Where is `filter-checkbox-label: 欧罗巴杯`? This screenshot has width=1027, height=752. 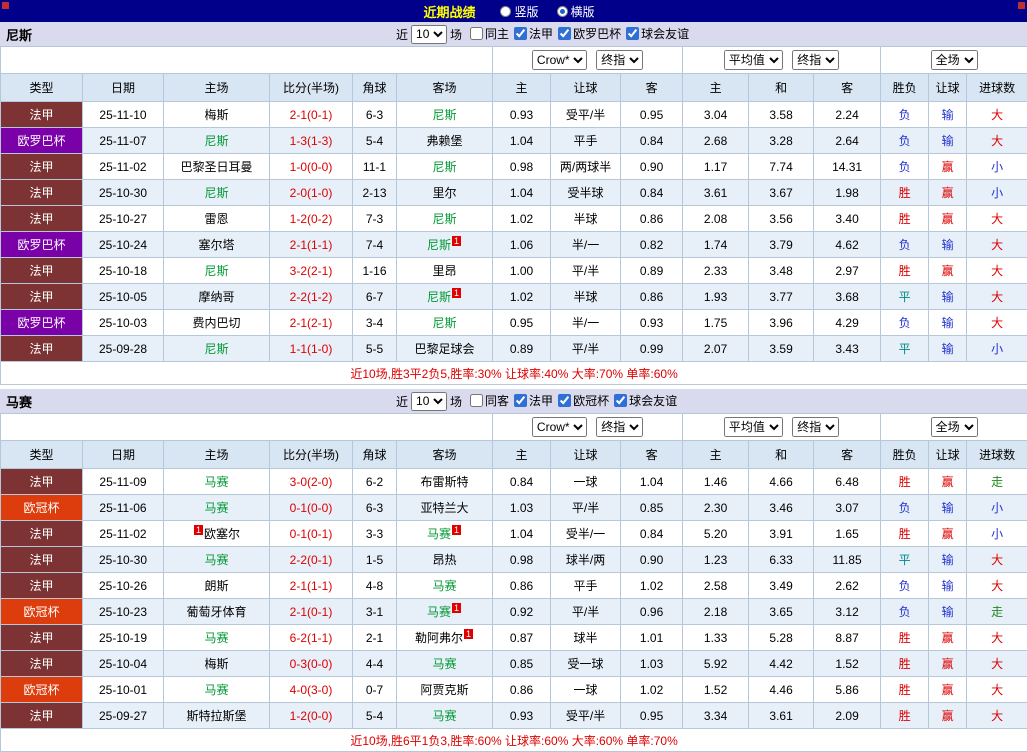 filter-checkbox-label: 欧罗巴杯 is located at coordinates (597, 33).